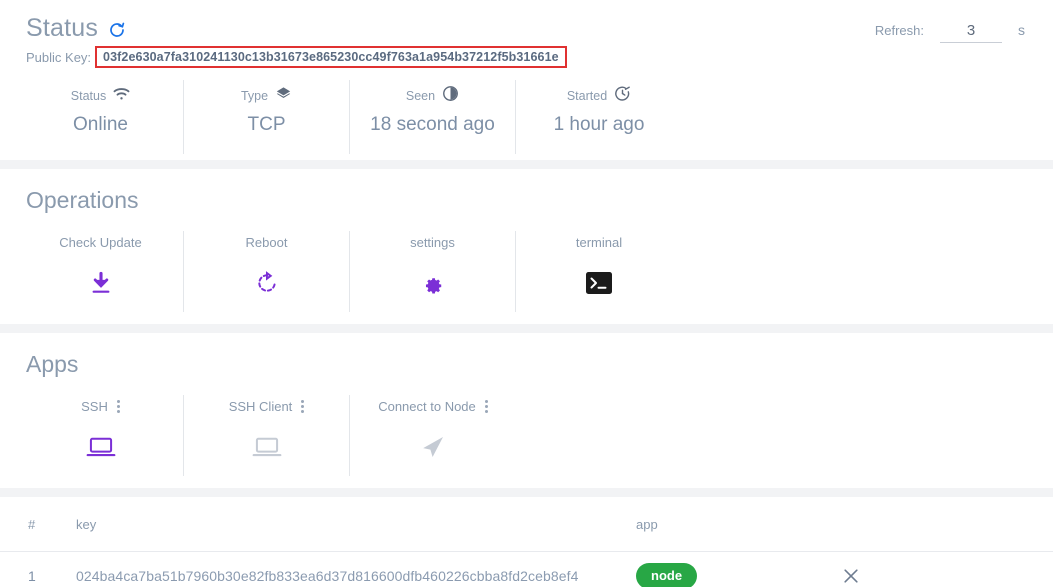  What do you see at coordinates (100, 283) in the screenshot?
I see `download-icon` at bounding box center [100, 283].